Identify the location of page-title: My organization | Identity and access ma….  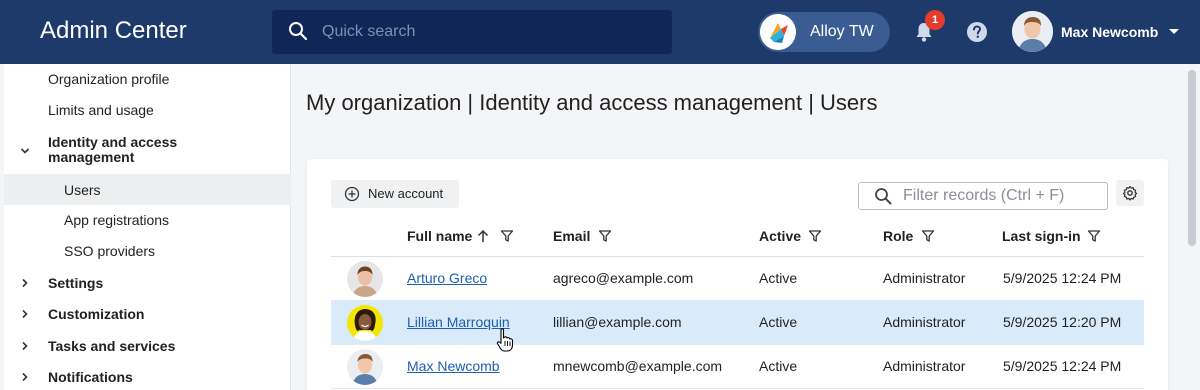
(592, 102).